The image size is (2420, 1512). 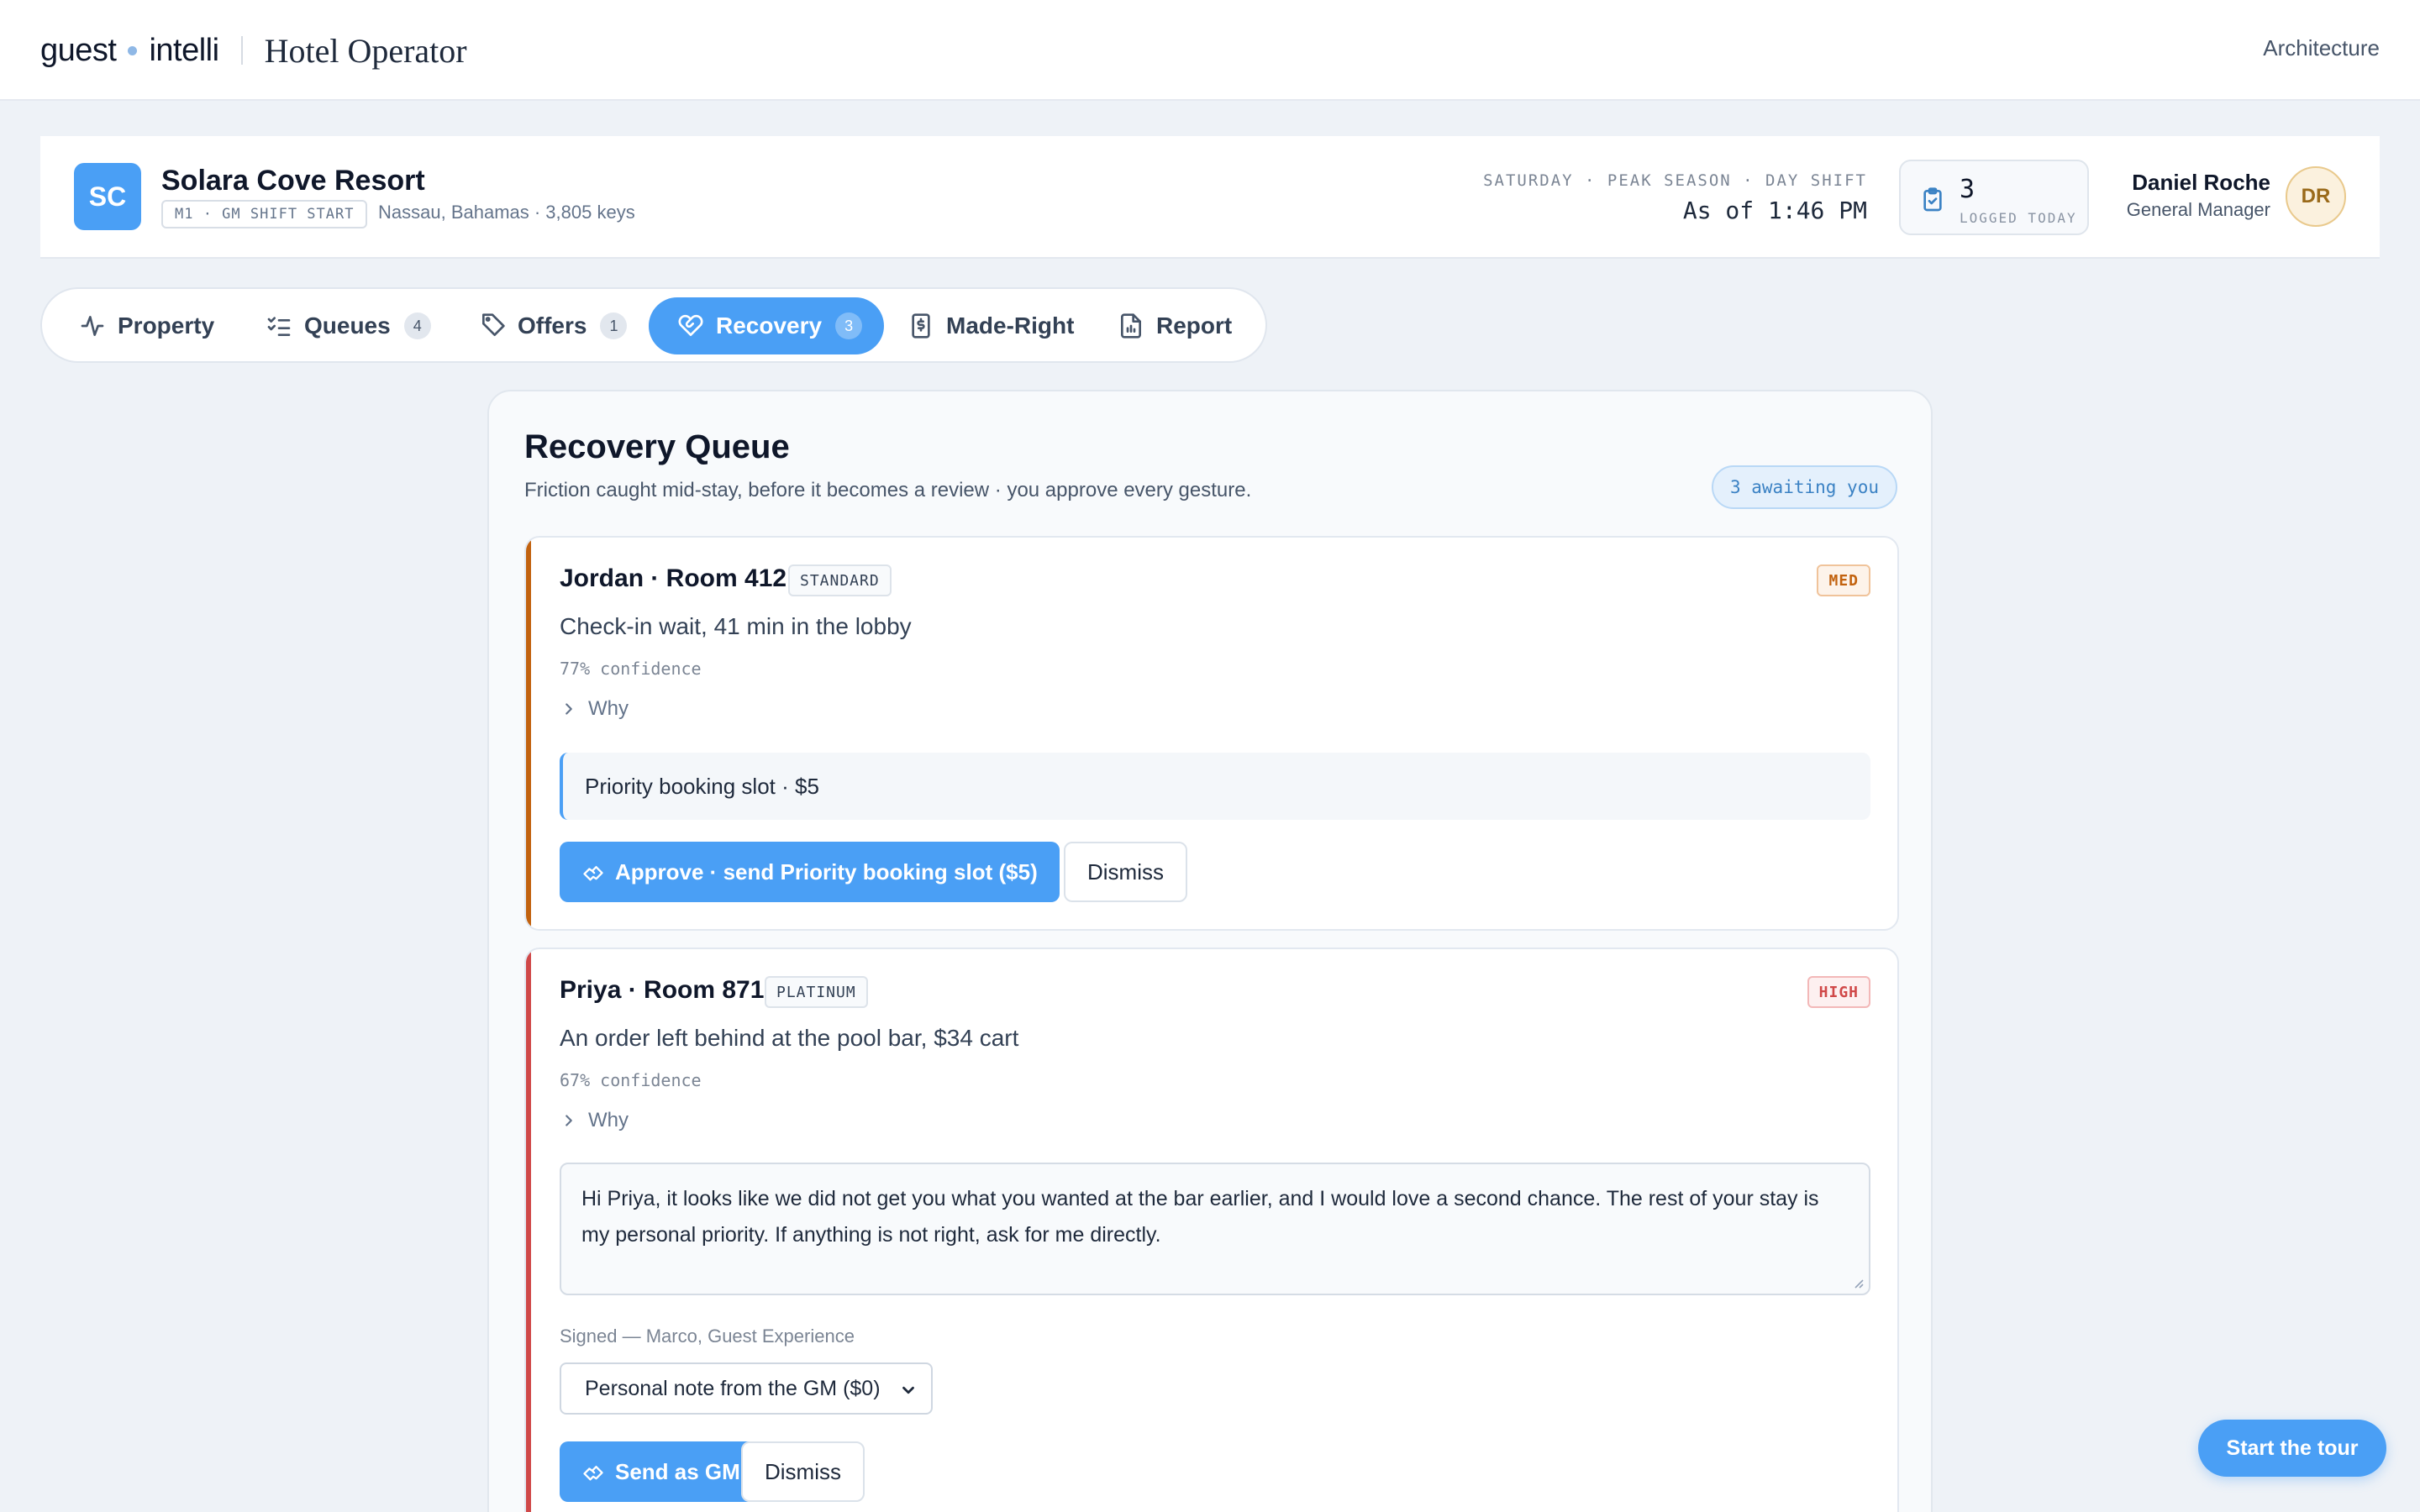 What do you see at coordinates (184, 50) in the screenshot?
I see `brand-word-intelli: intelli` at bounding box center [184, 50].